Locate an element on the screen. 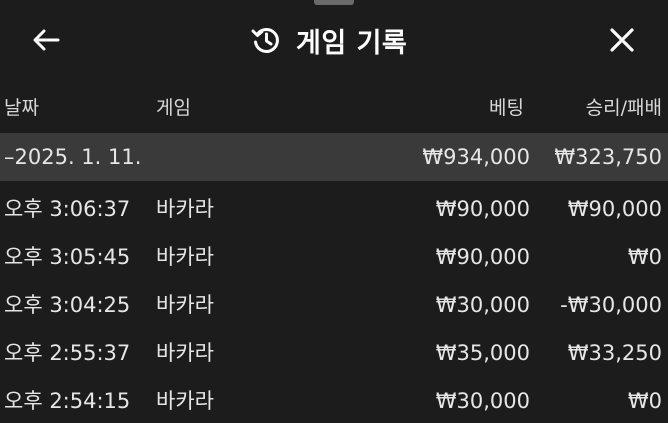  row-time: 오후 2:55:37 is located at coordinates (67, 353).